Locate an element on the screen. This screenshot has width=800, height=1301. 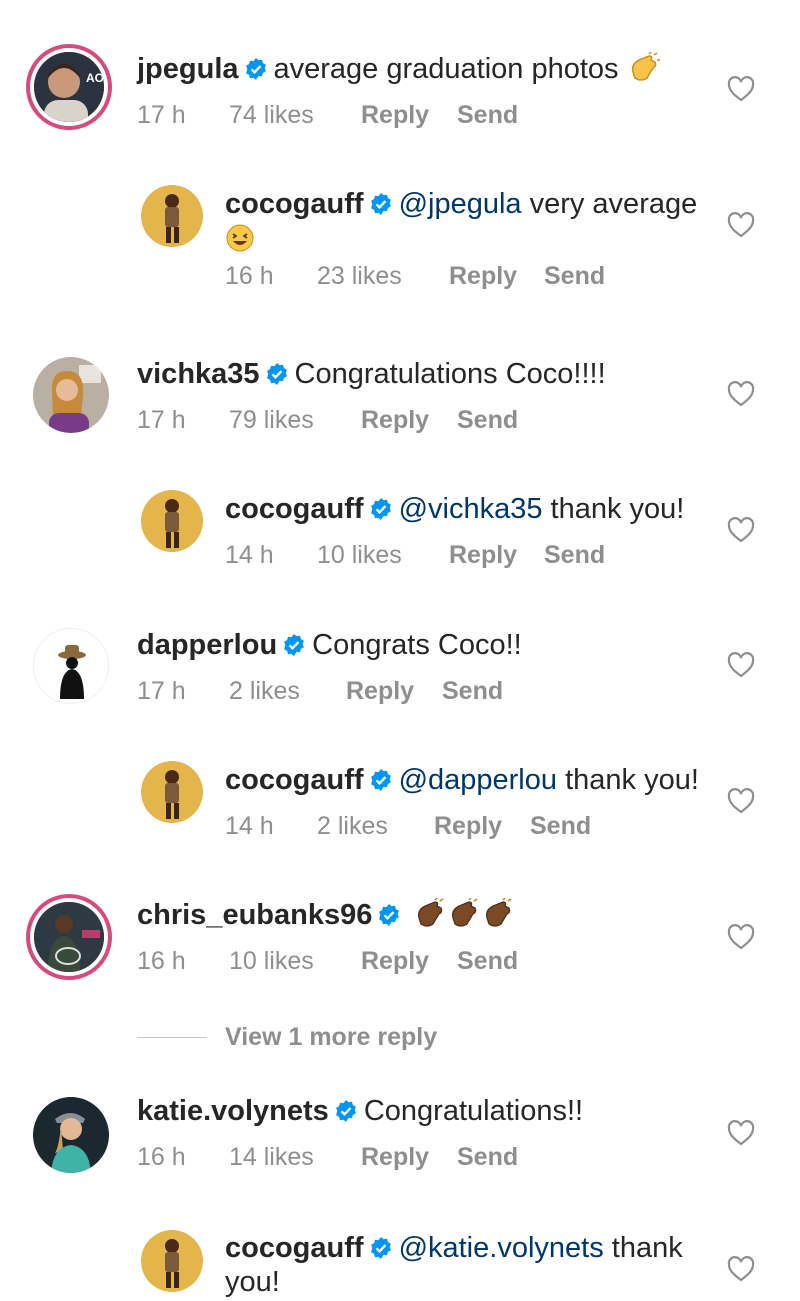
likes-count: 23 likes is located at coordinates (359, 276).